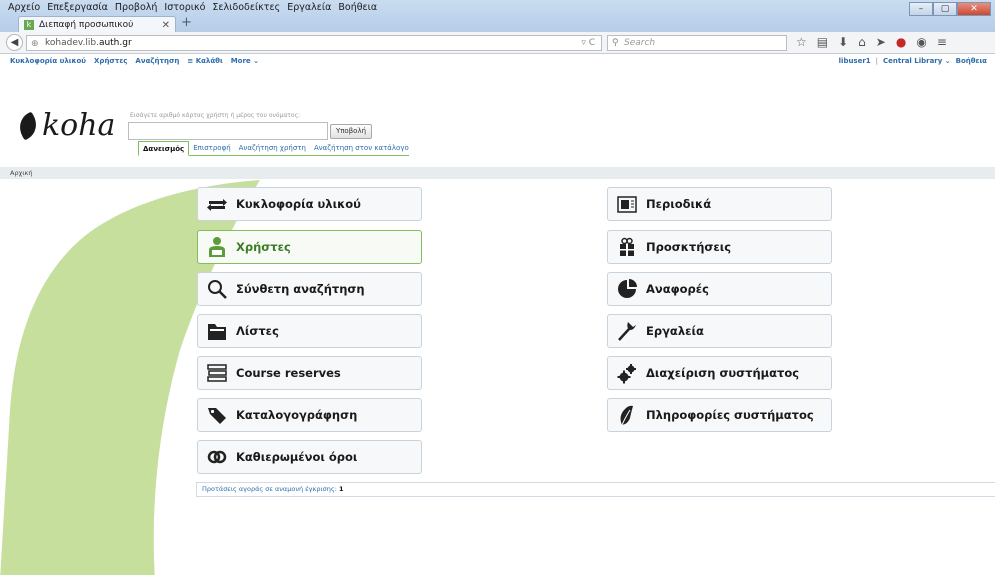  I want to click on browser-tab: k Διεπαφή προσωπικού ✕, so click(97, 24).